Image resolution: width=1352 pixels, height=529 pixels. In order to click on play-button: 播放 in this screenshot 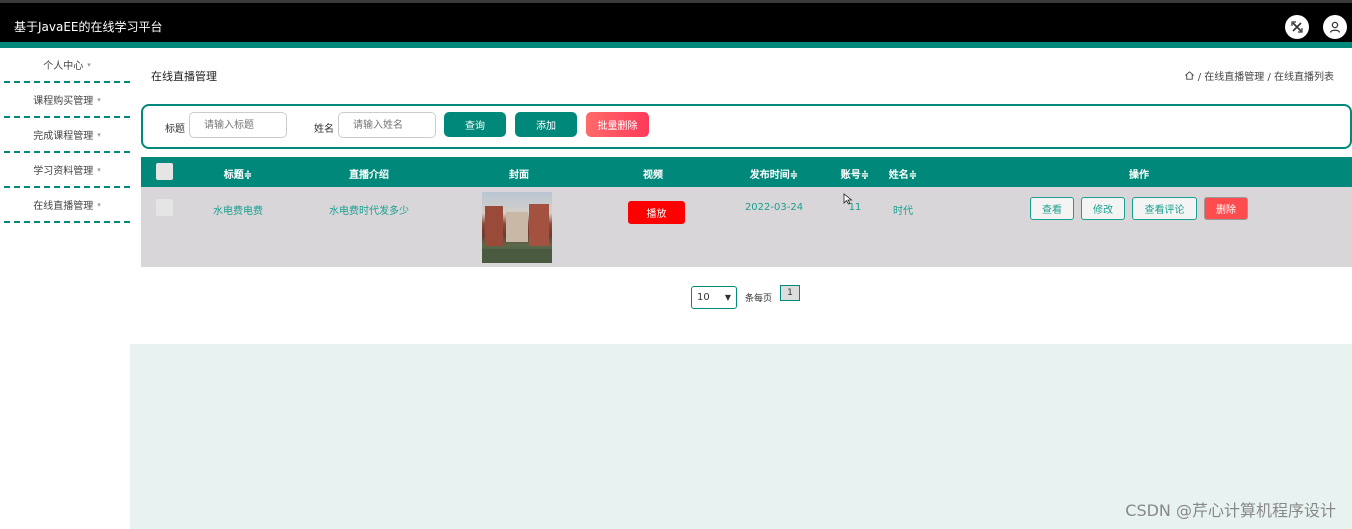, I will do `click(656, 212)`.